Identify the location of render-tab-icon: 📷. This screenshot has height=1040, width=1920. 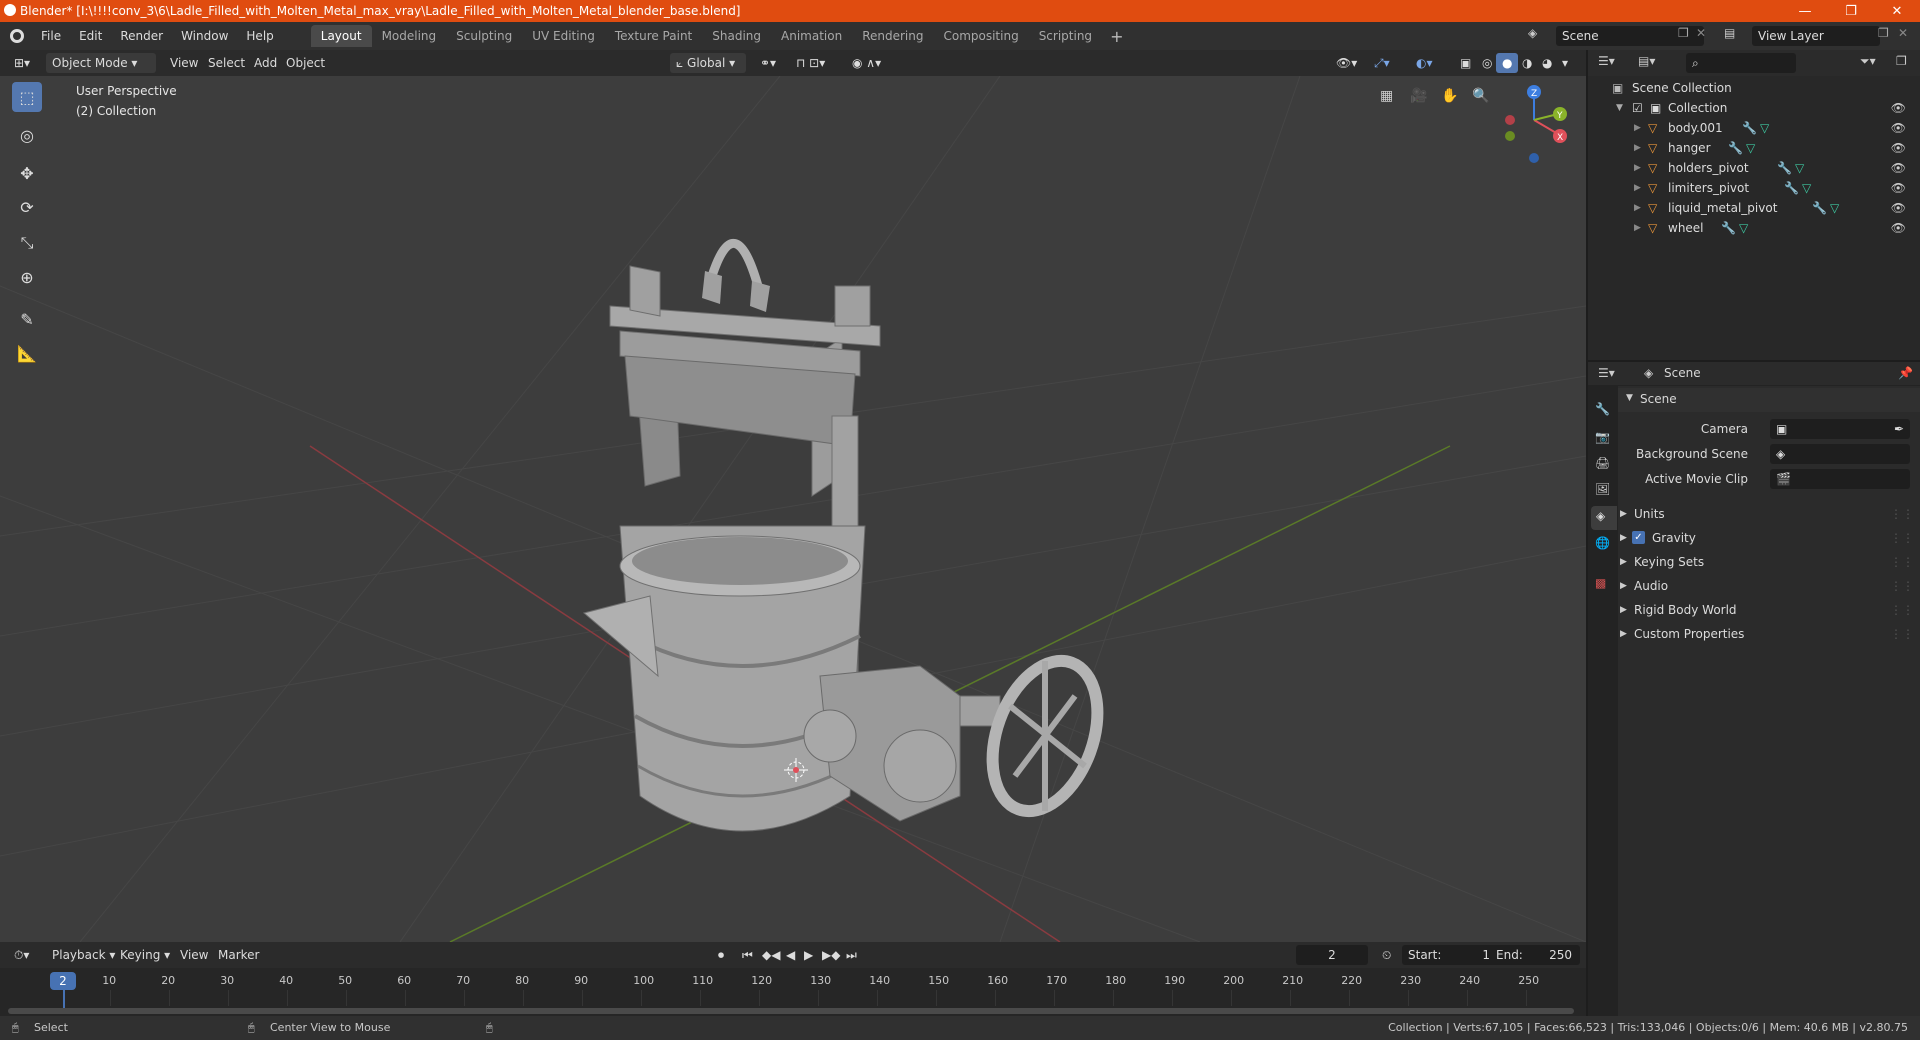
(1602, 437).